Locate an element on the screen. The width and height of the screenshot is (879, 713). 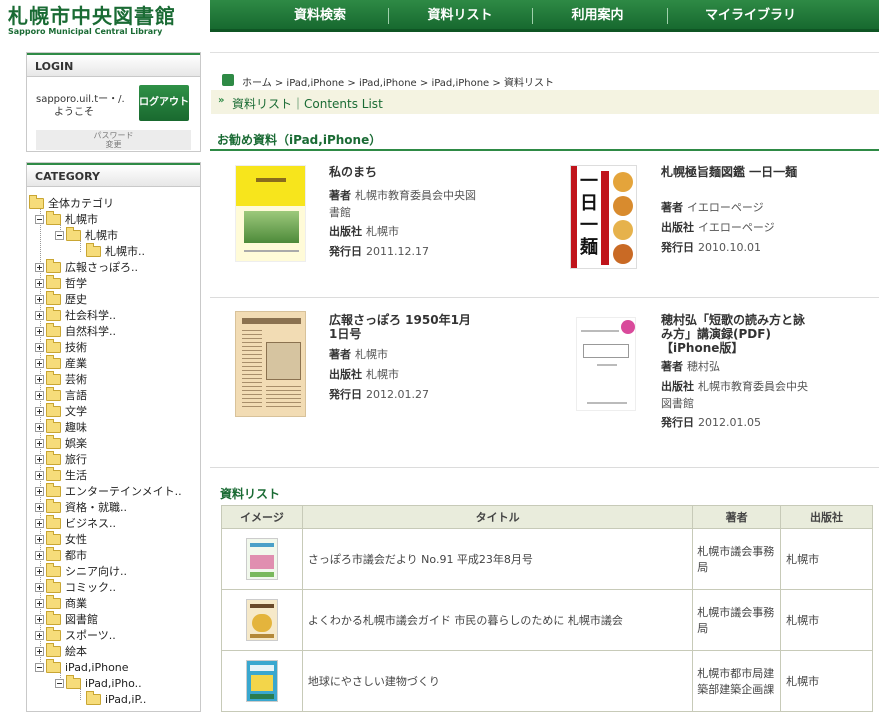
col-author: 著者 is located at coordinates (737, 517).